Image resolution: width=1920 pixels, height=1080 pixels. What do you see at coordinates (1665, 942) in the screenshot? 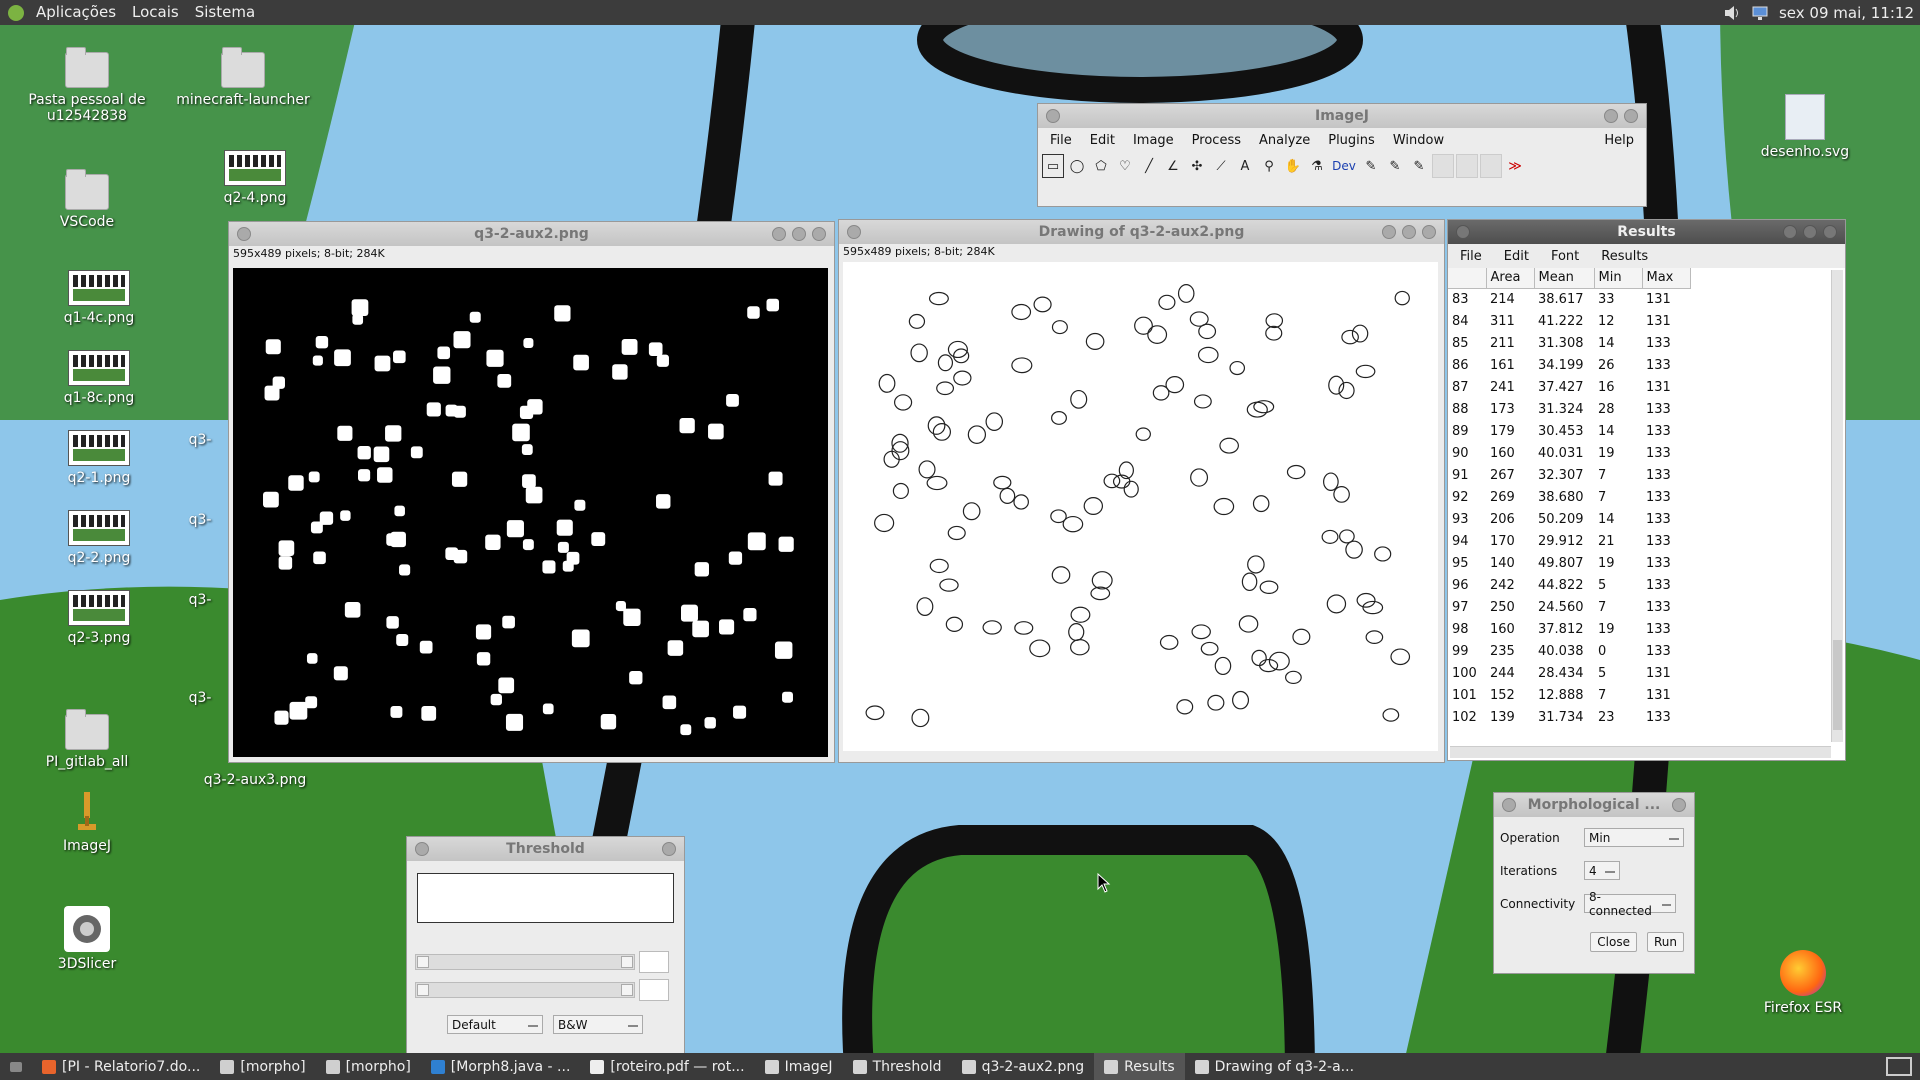
I see `run-button: Run` at bounding box center [1665, 942].